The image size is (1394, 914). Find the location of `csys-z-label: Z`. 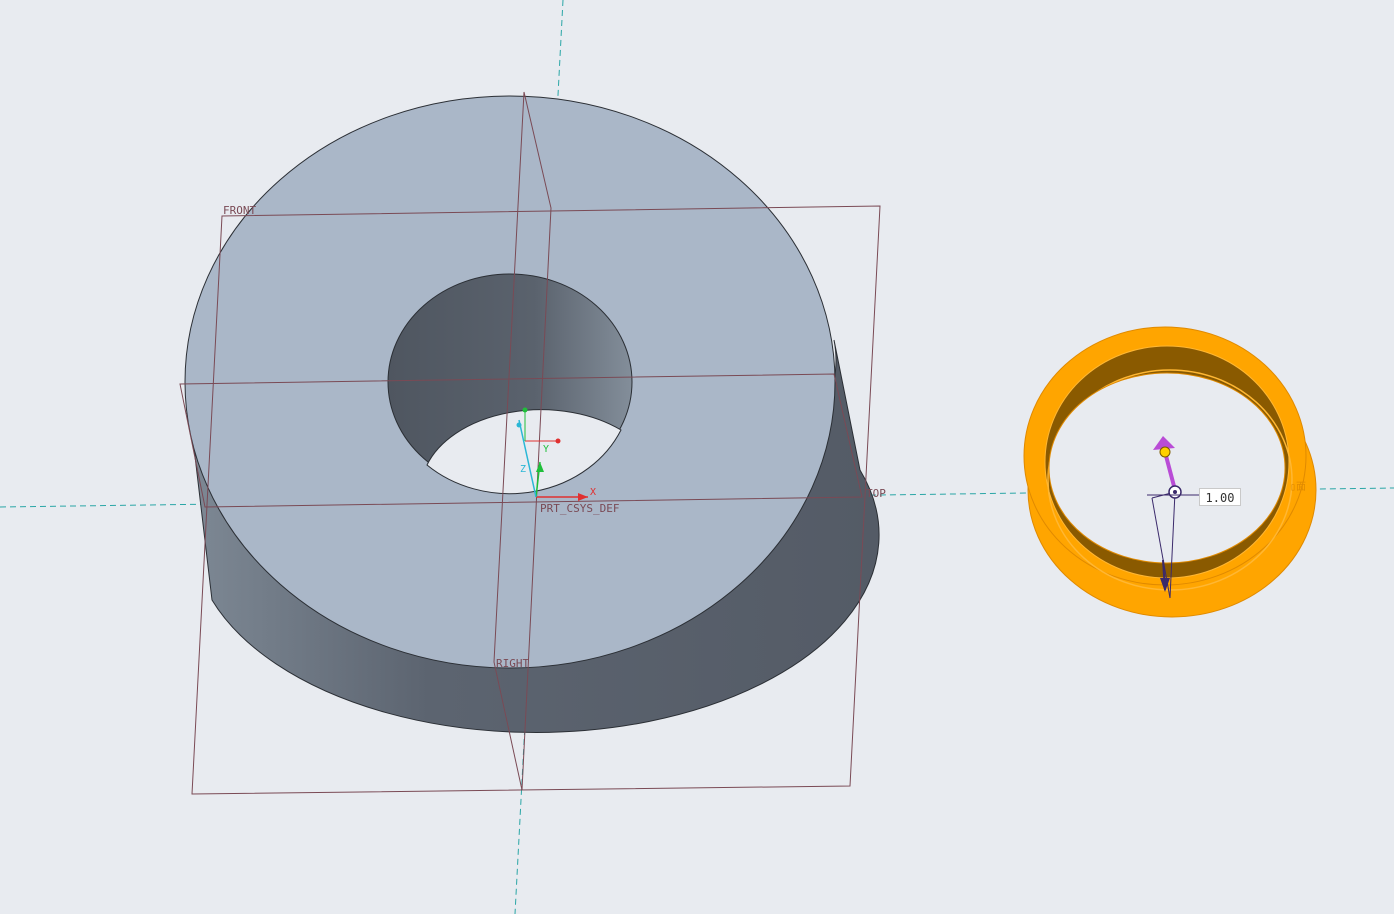

csys-z-label: Z is located at coordinates (523, 469).